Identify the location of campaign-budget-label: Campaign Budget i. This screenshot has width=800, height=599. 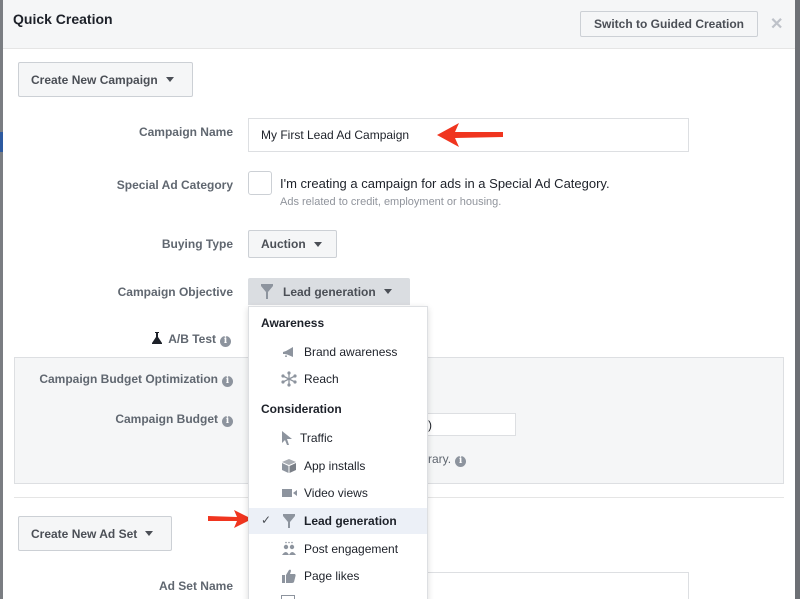
(148, 419).